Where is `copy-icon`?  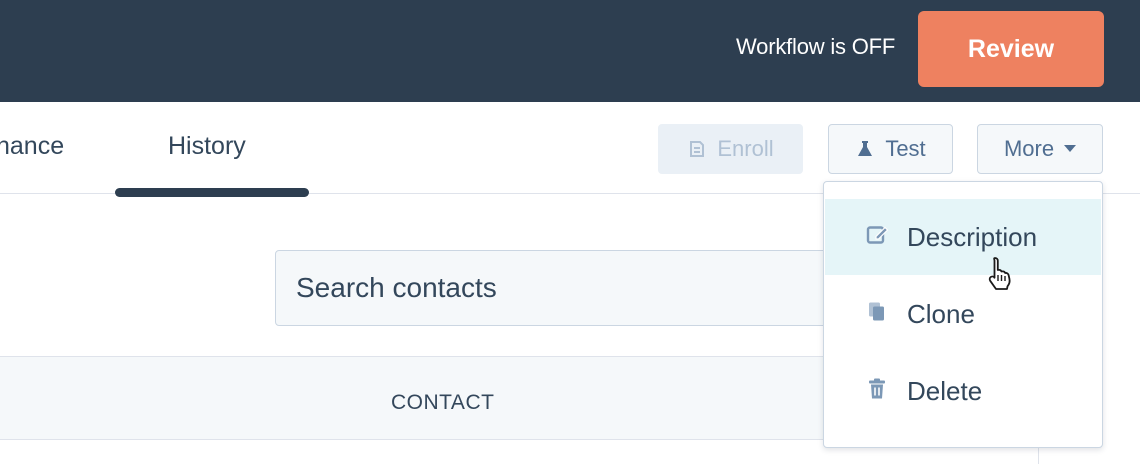
copy-icon is located at coordinates (877, 314).